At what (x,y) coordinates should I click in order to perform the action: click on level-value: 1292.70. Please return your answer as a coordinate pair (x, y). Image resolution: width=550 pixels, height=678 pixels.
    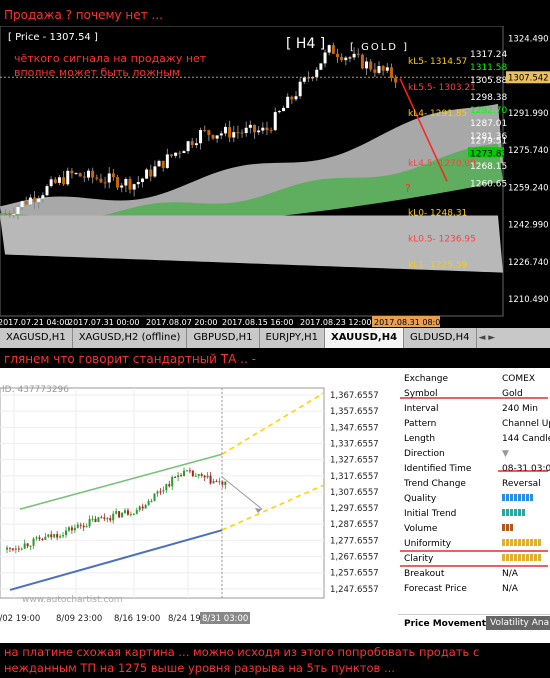
    Looking at the image, I should click on (488, 111).